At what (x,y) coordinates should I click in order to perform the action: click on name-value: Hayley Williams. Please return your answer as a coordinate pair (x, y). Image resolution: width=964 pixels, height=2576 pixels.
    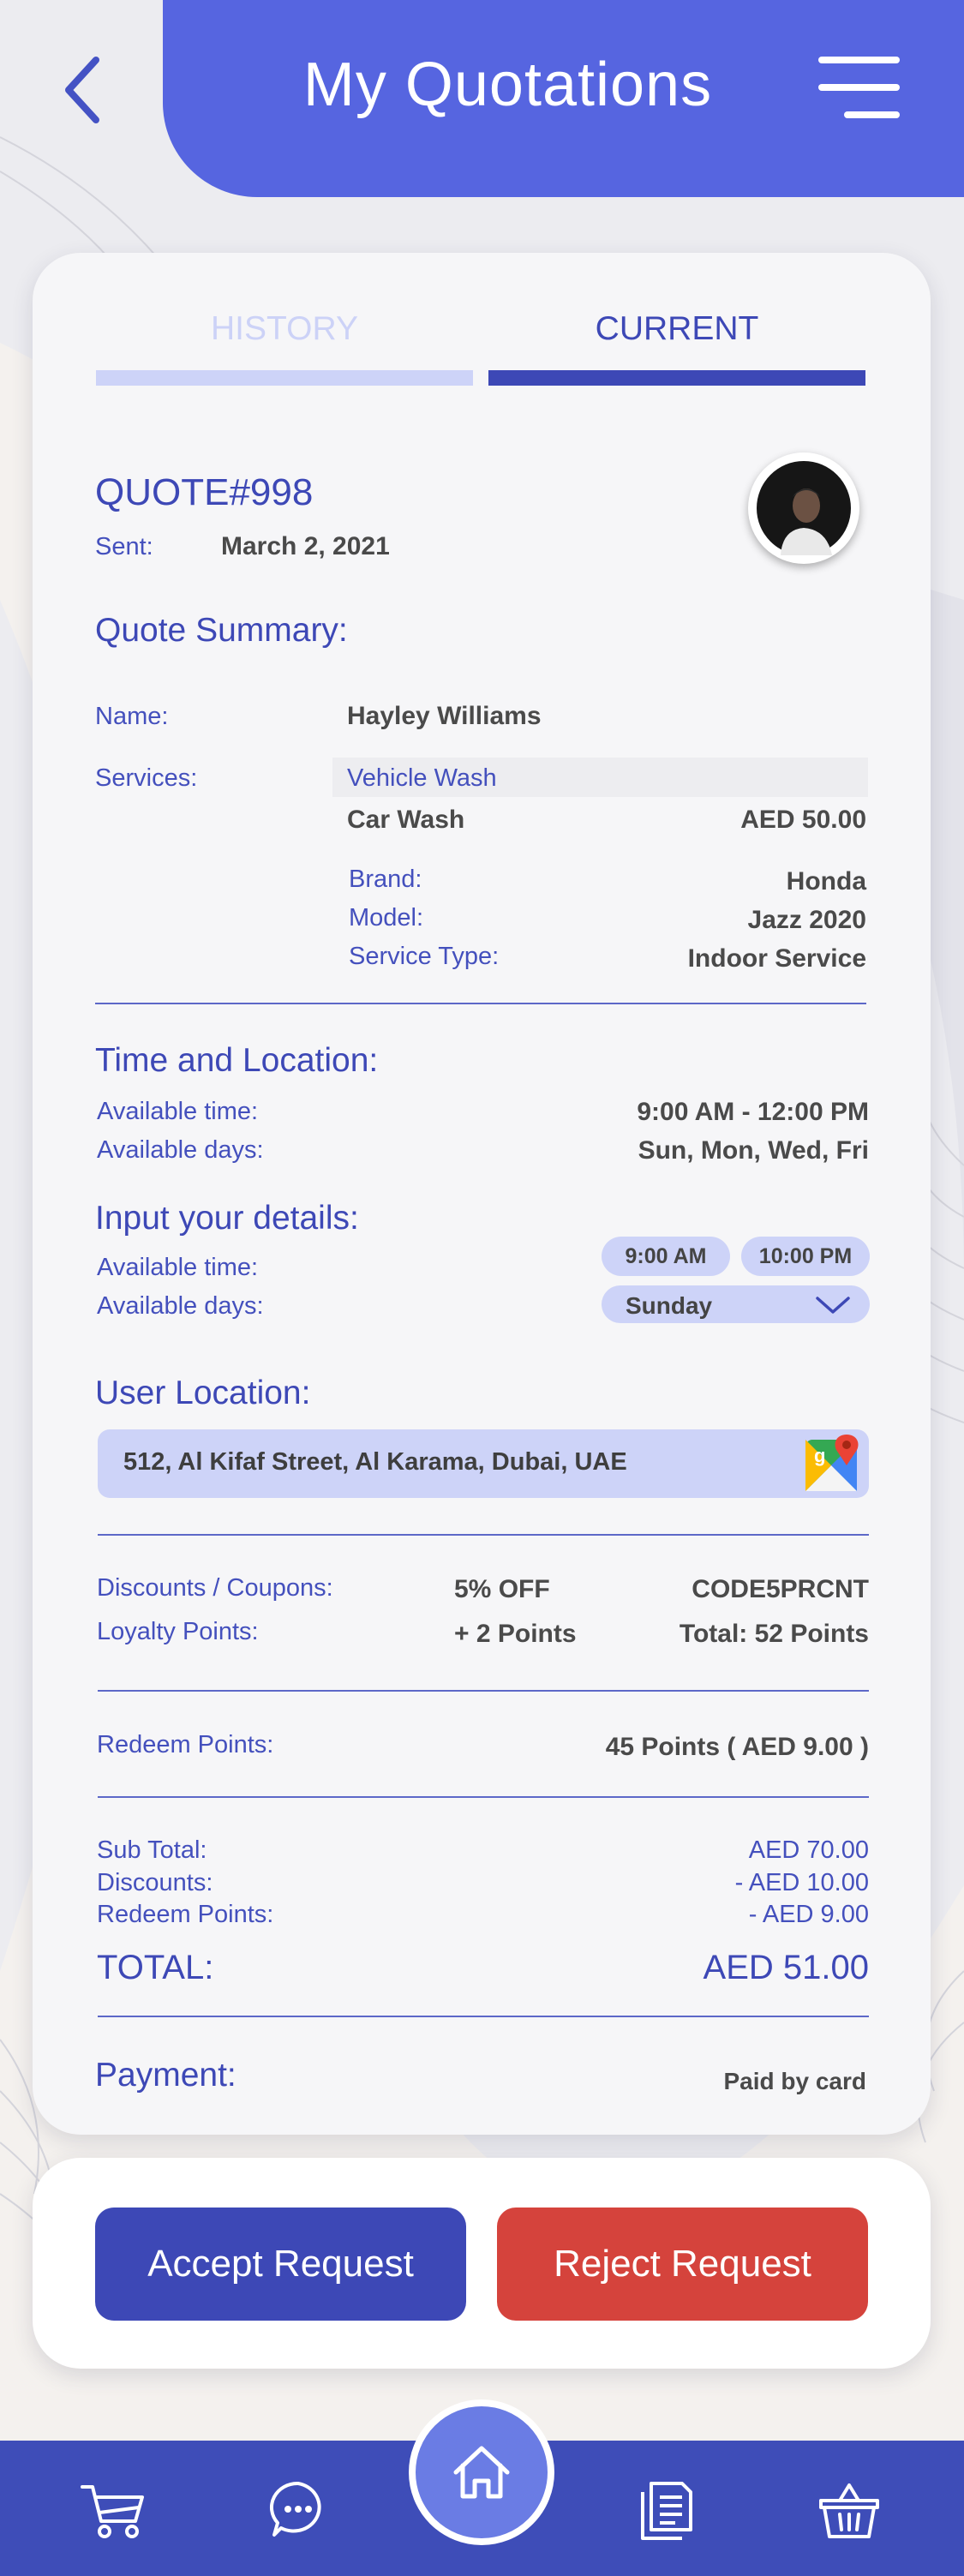
    Looking at the image, I should click on (445, 716).